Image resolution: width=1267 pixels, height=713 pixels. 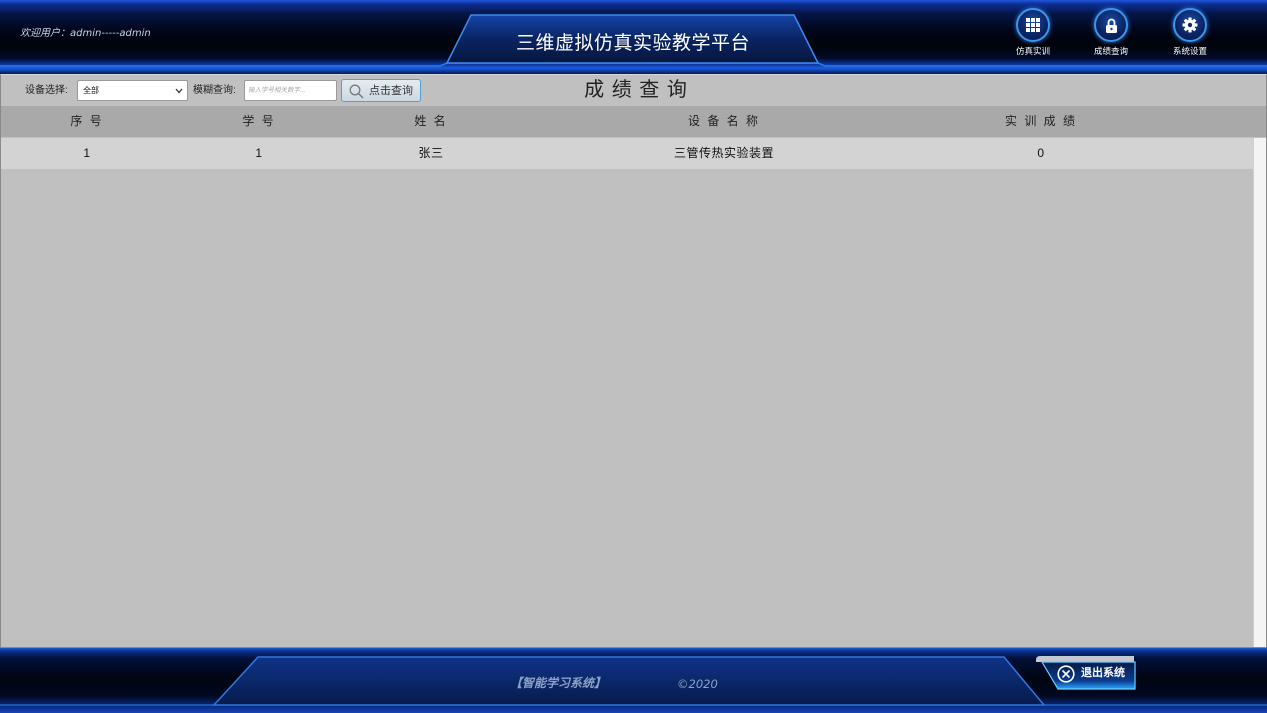 What do you see at coordinates (697, 684) in the screenshot?
I see `copyright-text: ©2020` at bounding box center [697, 684].